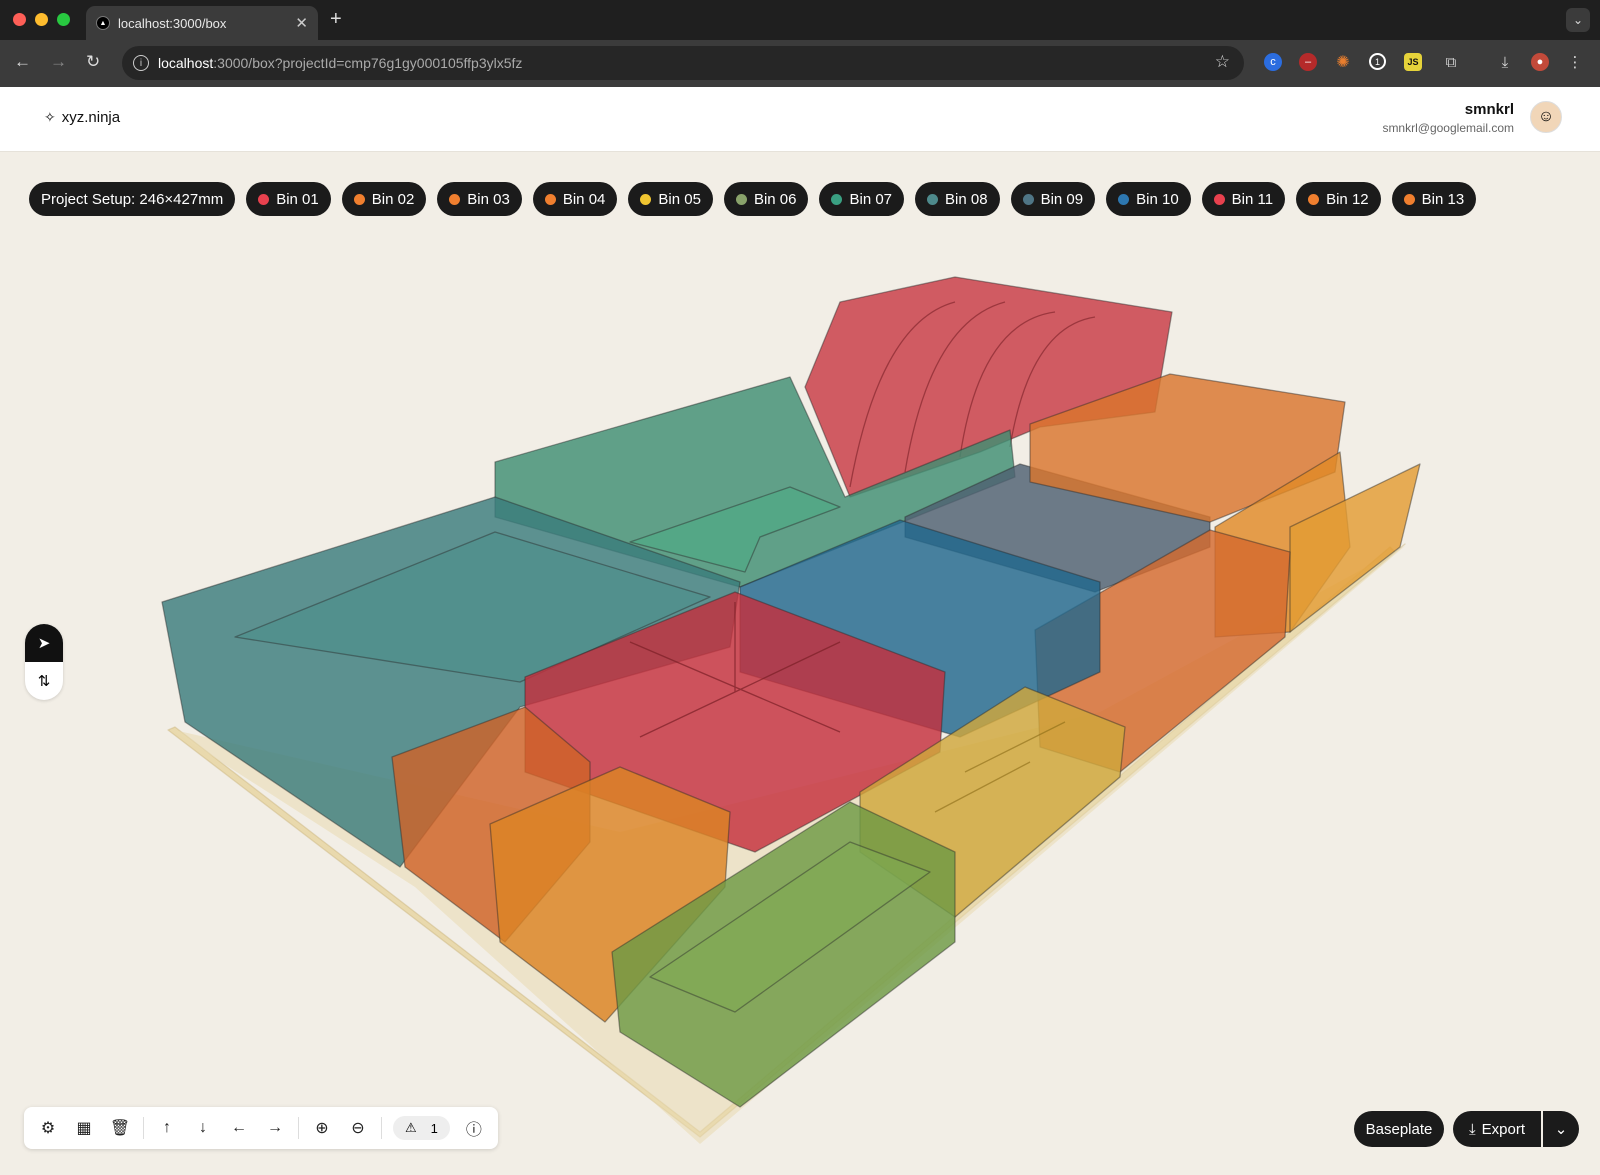 The height and width of the screenshot is (1175, 1600). I want to click on bin-chip: Bin 10, so click(1148, 199).